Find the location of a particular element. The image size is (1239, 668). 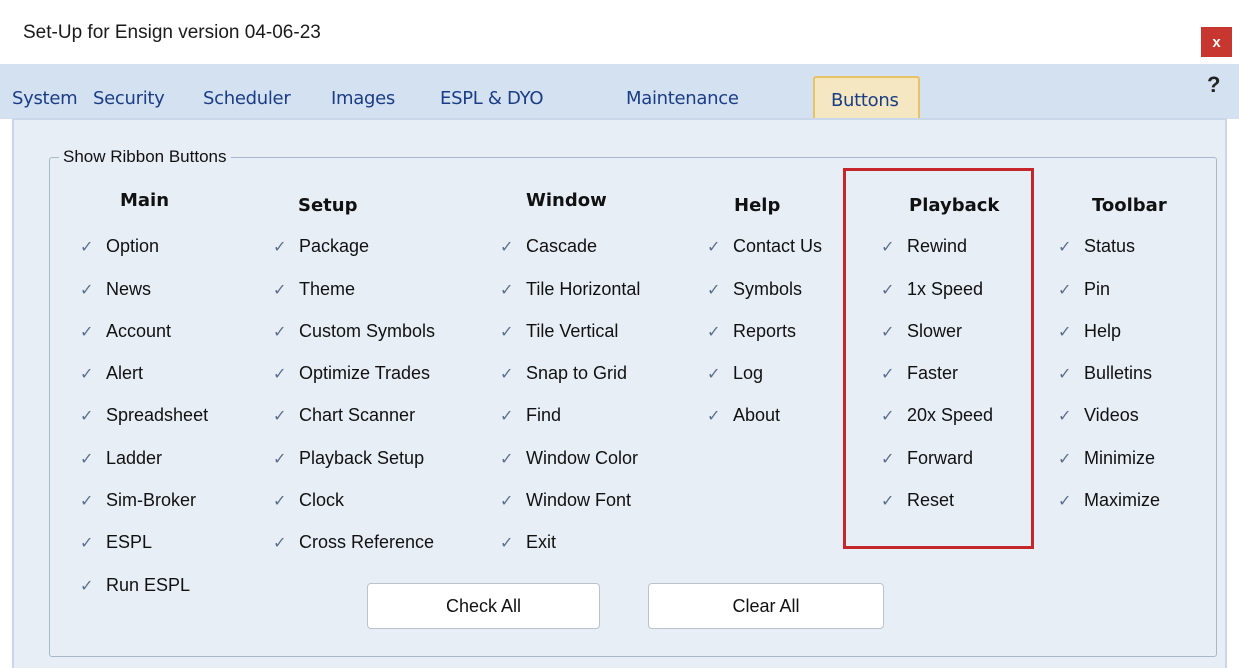

column-header-main: Main is located at coordinates (145, 200).